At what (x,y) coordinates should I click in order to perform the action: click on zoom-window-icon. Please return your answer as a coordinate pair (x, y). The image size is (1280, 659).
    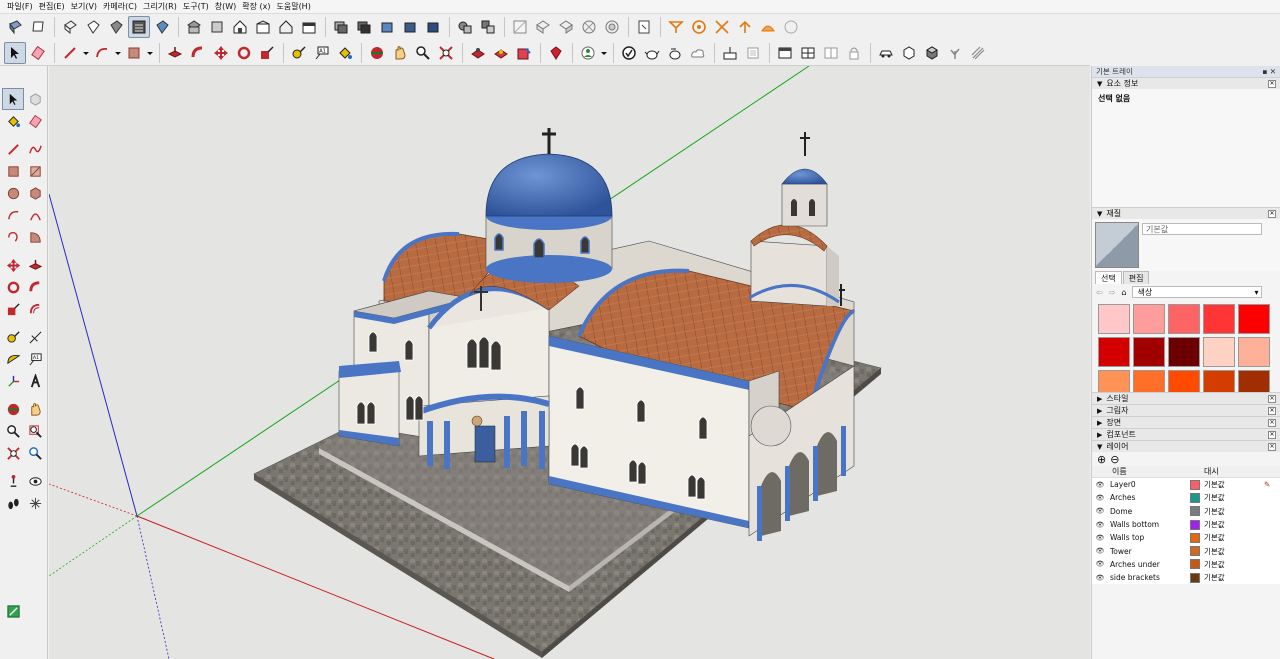
    Looking at the image, I should click on (35, 431).